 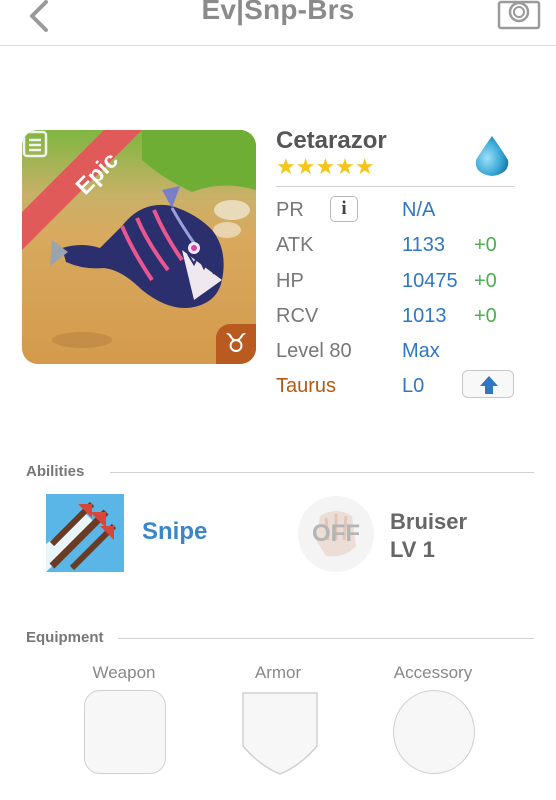 What do you see at coordinates (429, 521) in the screenshot?
I see `leader-skill-title: Bruiser` at bounding box center [429, 521].